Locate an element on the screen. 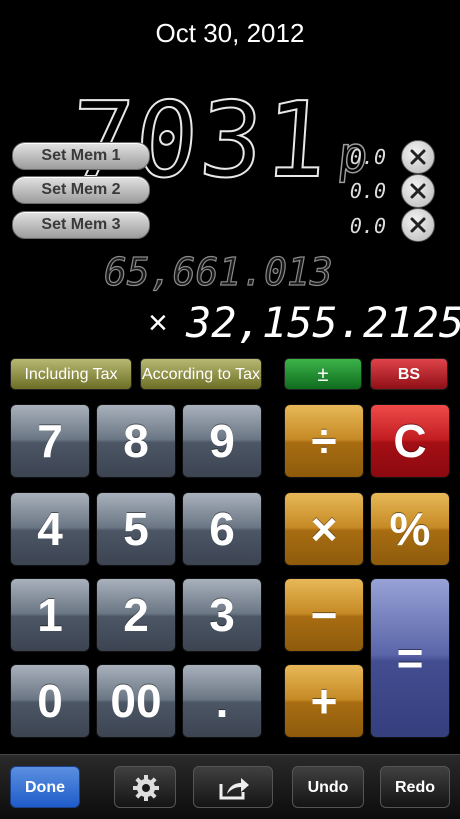 The height and width of the screenshot is (819, 460). operand-1-display: 65,661.013 is located at coordinates (218, 271).